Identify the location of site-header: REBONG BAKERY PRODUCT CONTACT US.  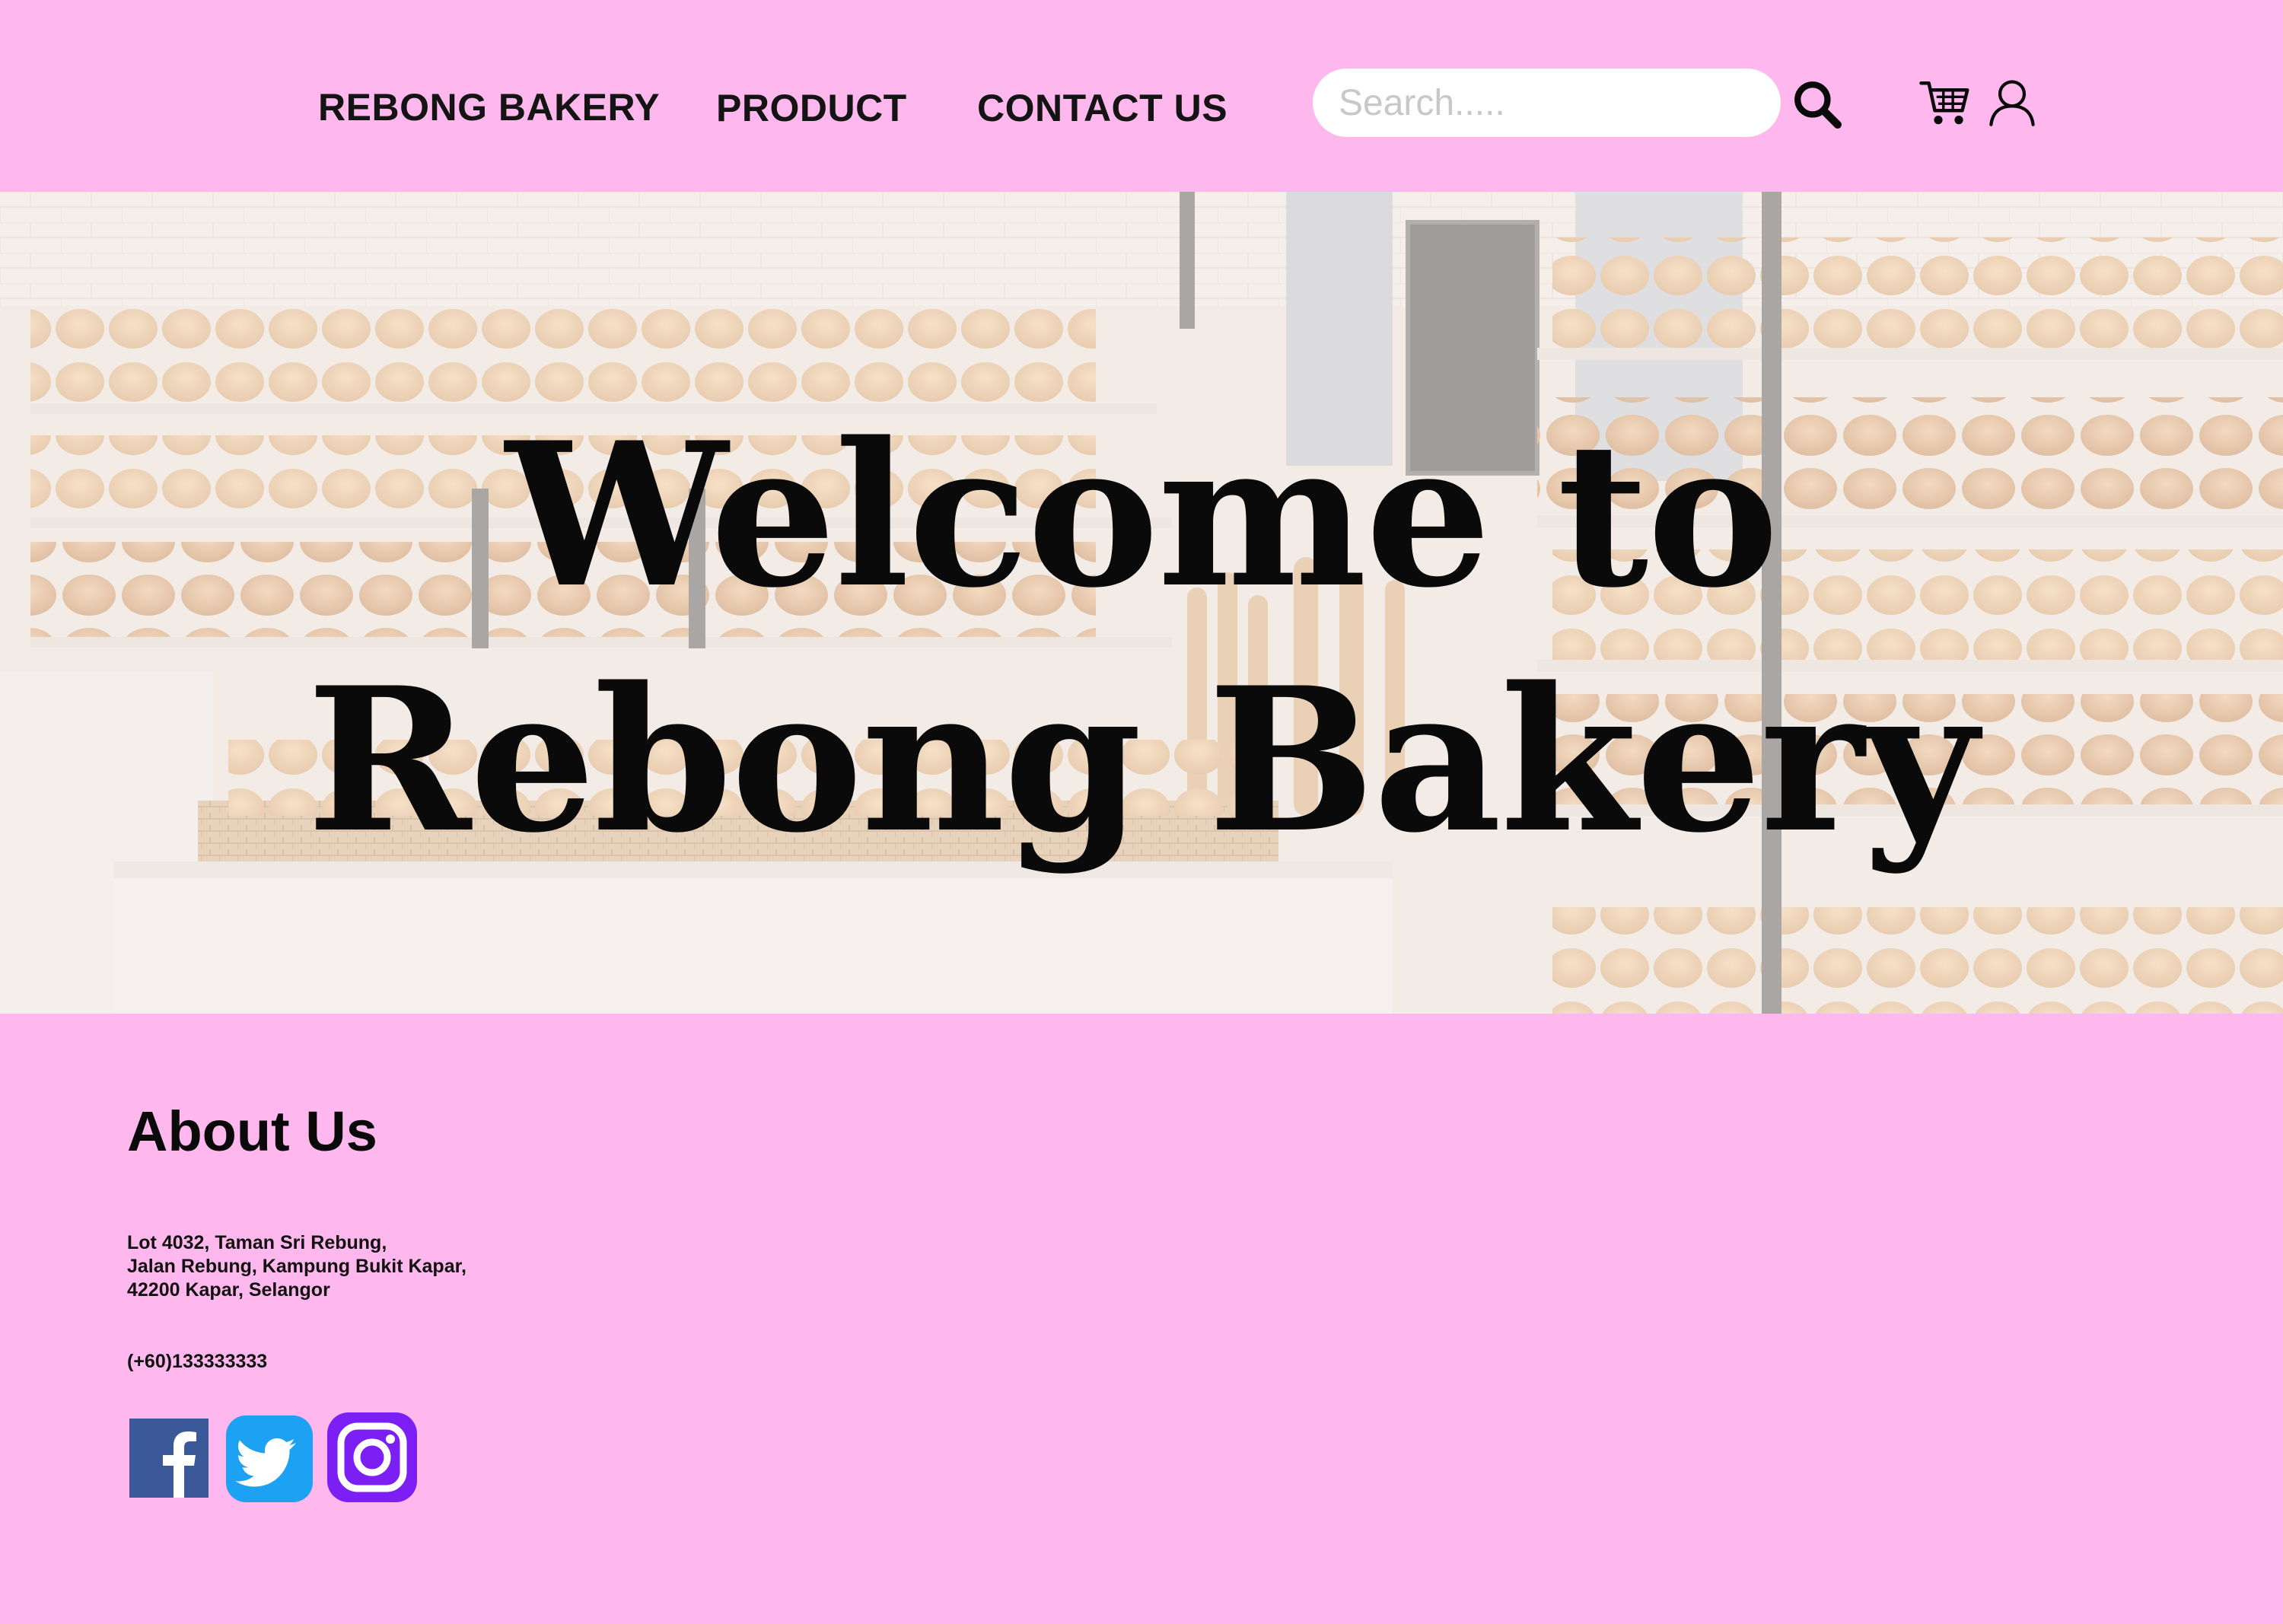
(1141, 96).